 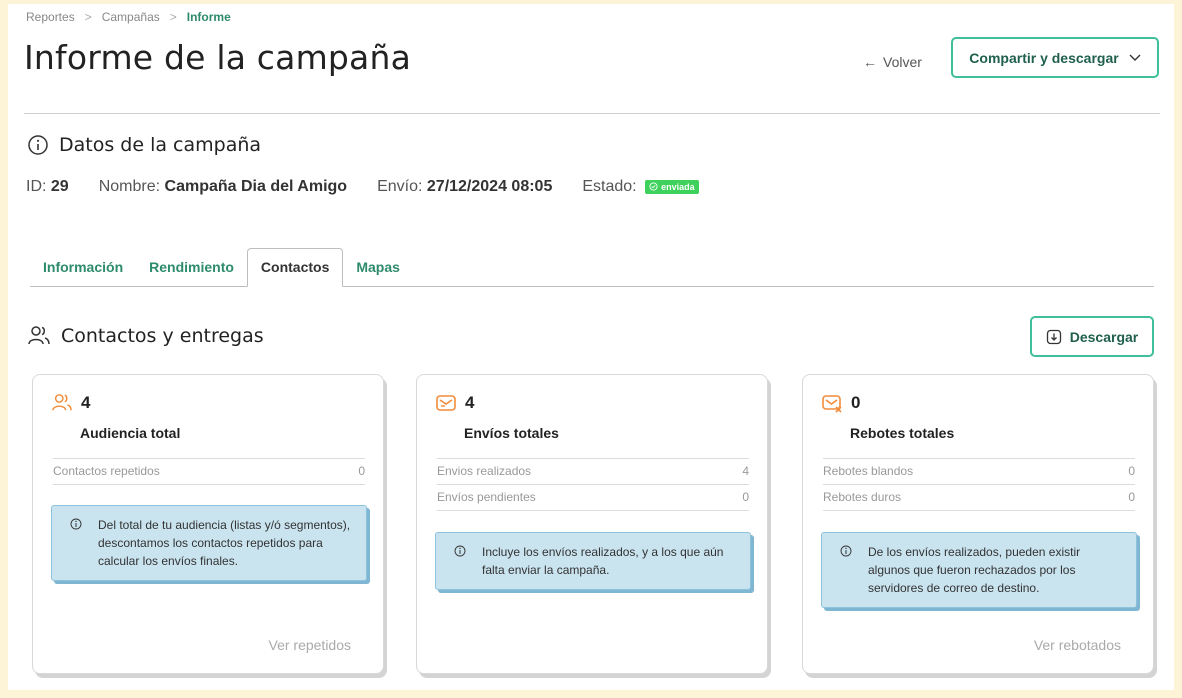 I want to click on breadcrumb-informe: Informe, so click(x=208, y=17).